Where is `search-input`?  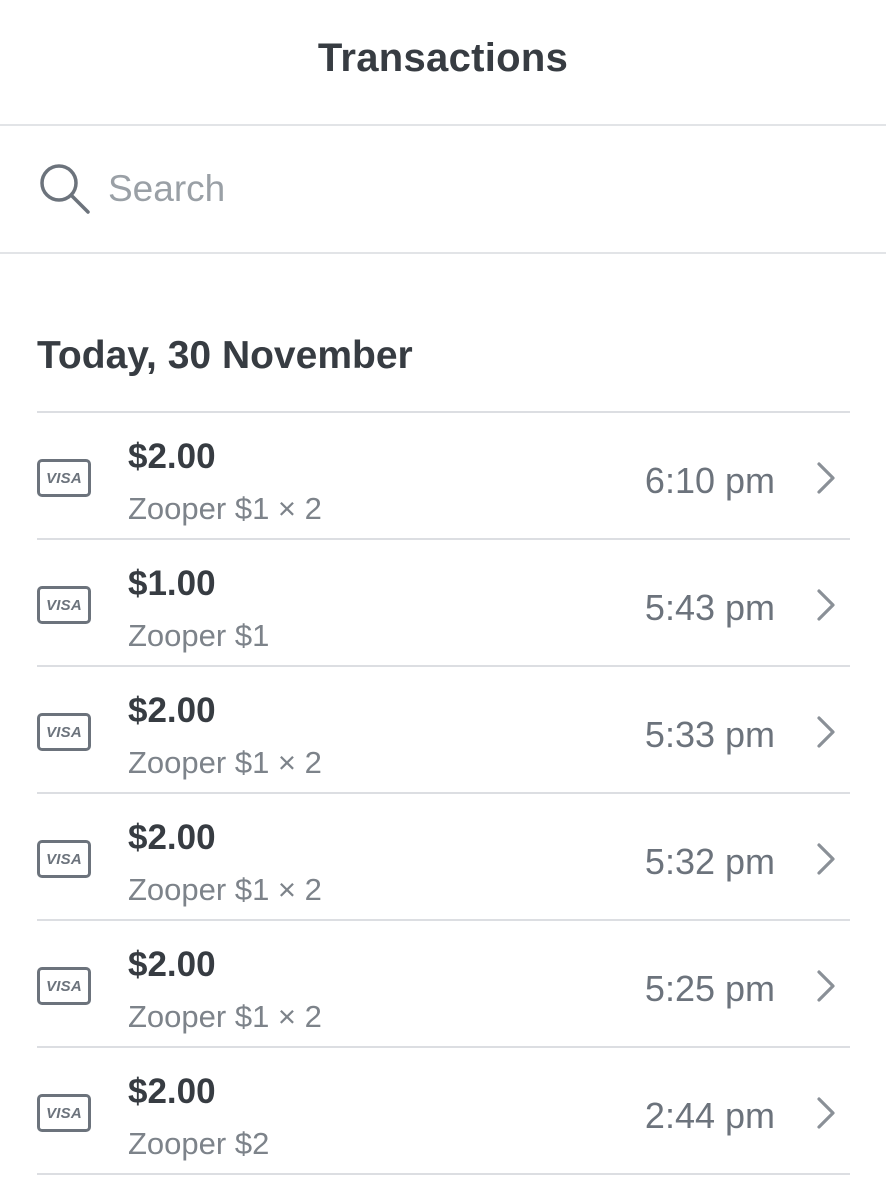
search-input is located at coordinates (408, 189).